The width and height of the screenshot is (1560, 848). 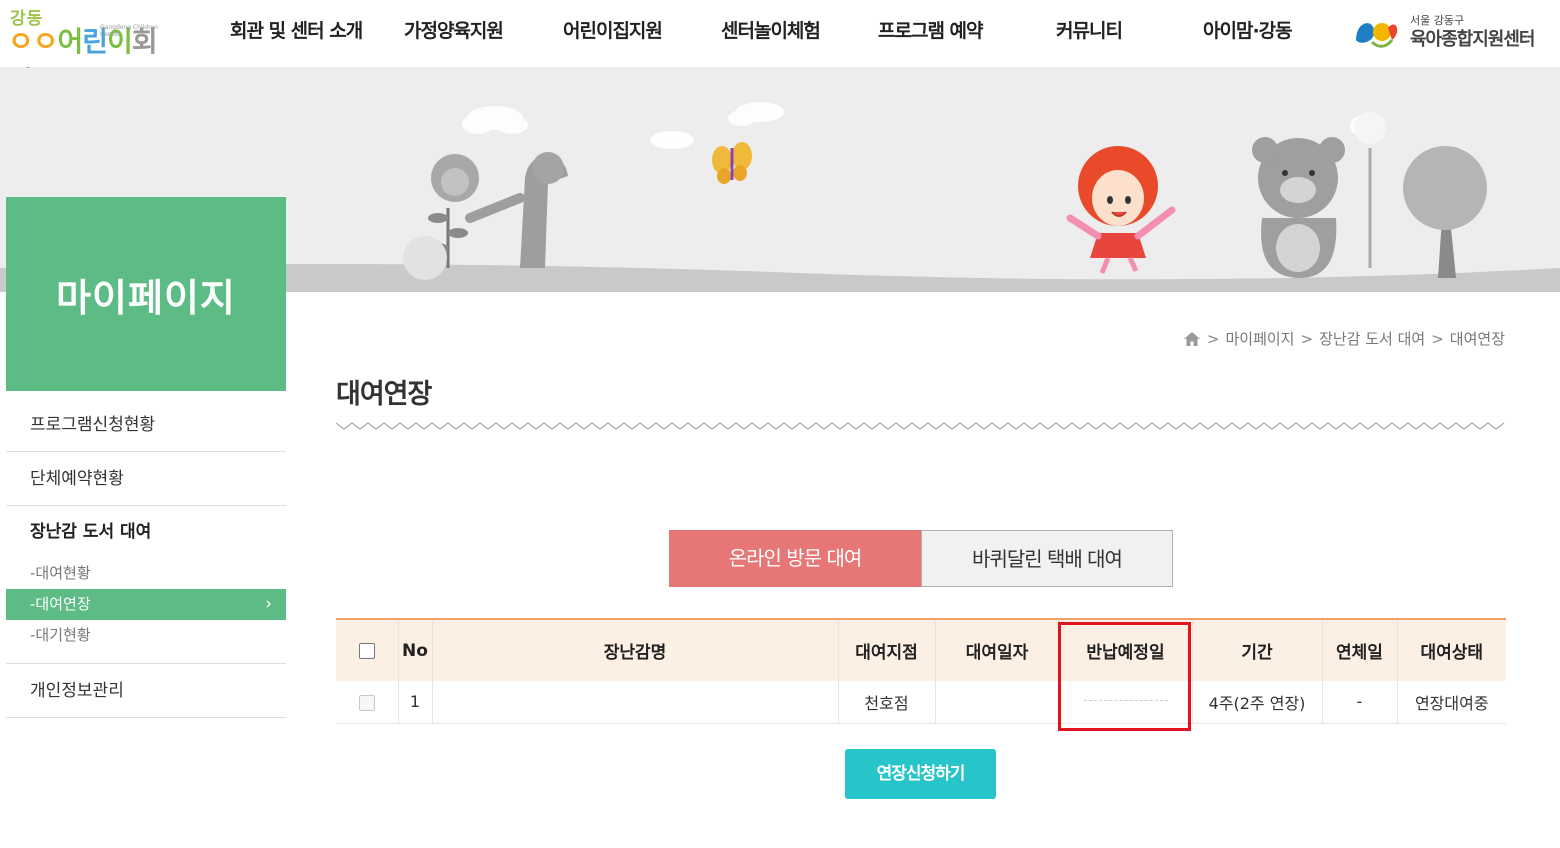 What do you see at coordinates (146, 691) in the screenshot?
I see `sidebar-item-personal-info: 개인정보관리` at bounding box center [146, 691].